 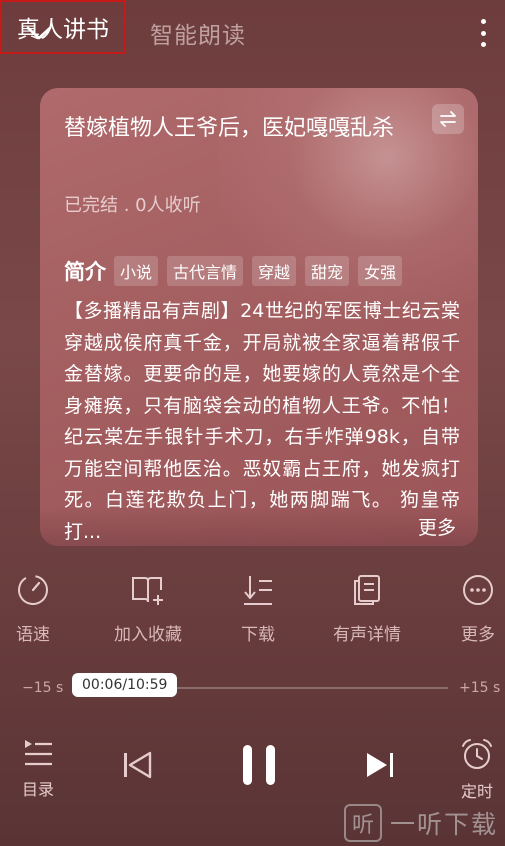 I want to click on playback-controls: 目录 定时, so click(x=252, y=770).